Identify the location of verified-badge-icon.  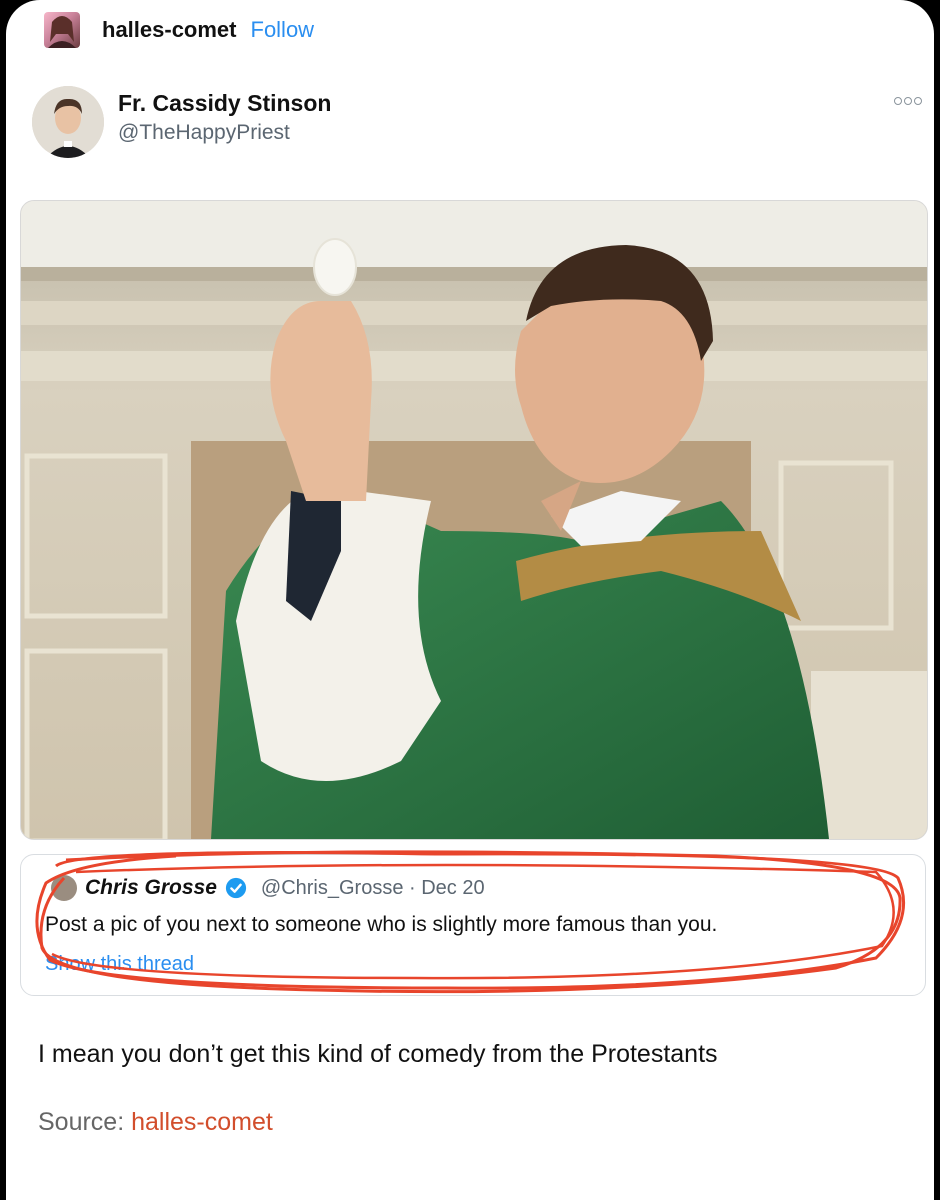
(235, 888).